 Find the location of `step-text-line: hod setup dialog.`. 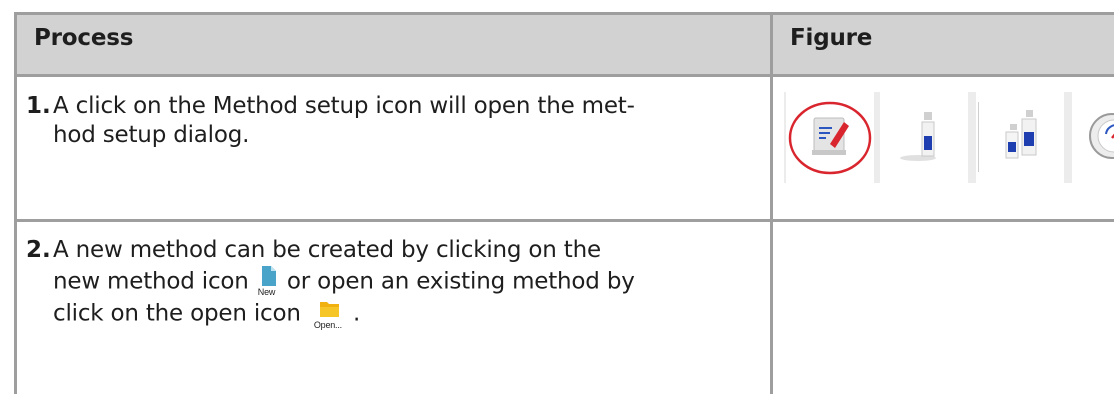

step-text-line: hod setup dialog. is located at coordinates (151, 135).